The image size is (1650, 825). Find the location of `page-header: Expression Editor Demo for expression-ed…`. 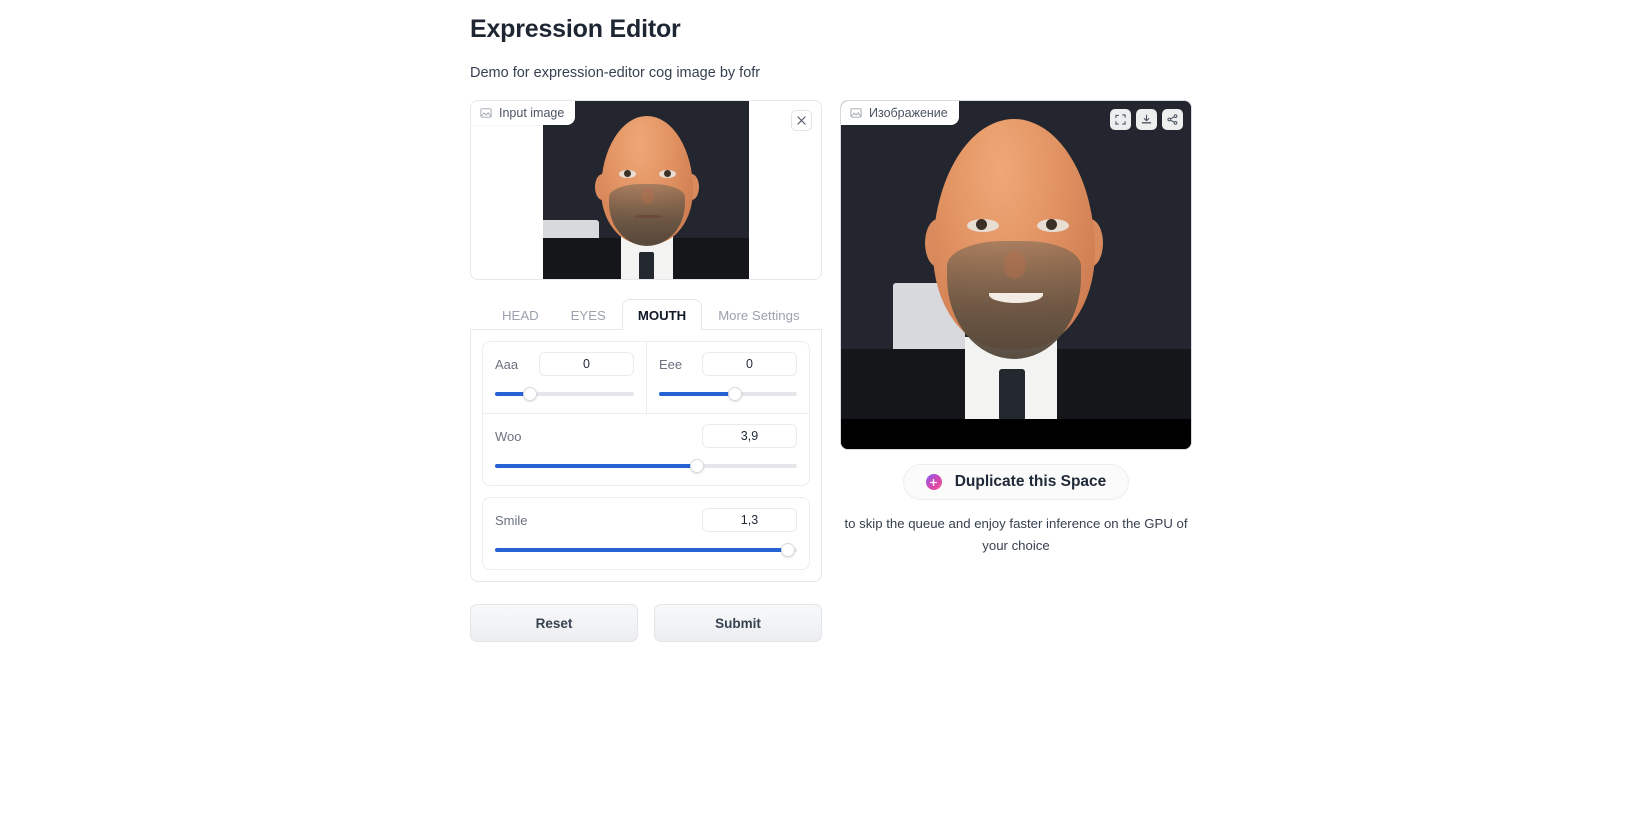

page-header: Expression Editor Demo for expression-ed… is located at coordinates (870, 47).